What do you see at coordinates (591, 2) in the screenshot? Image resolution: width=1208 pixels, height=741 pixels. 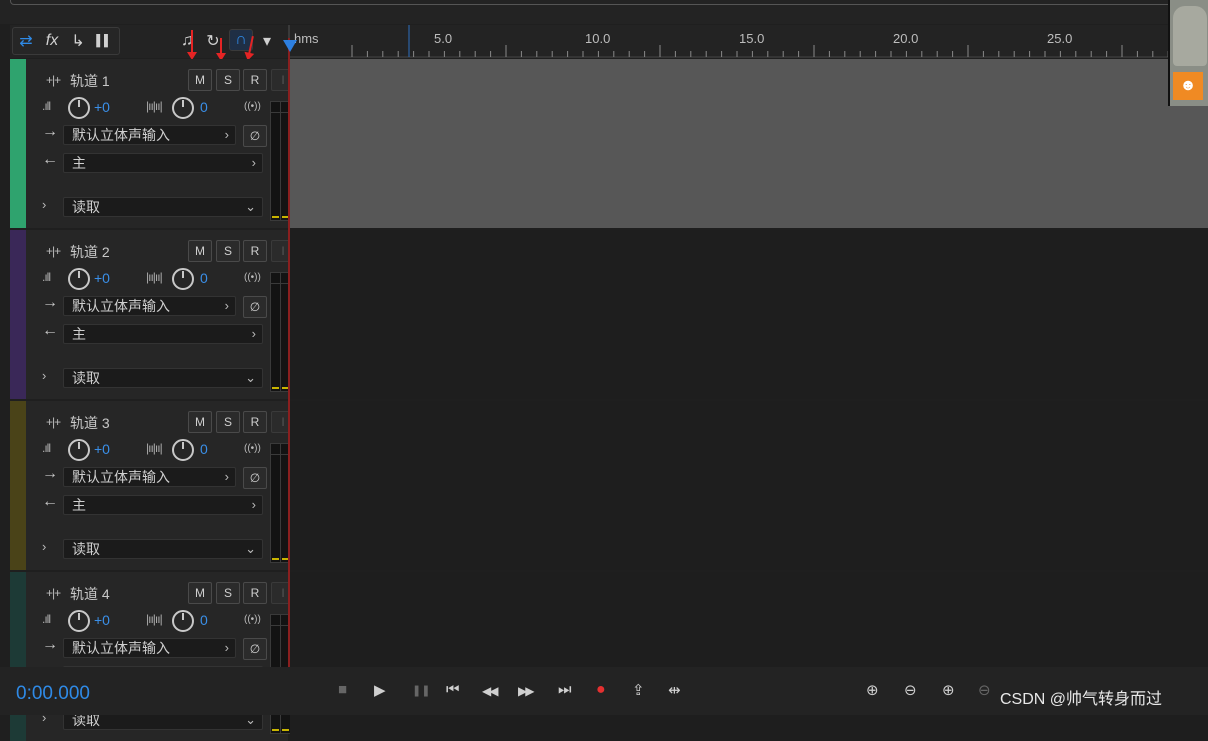 I see `scroll-bar` at bounding box center [591, 2].